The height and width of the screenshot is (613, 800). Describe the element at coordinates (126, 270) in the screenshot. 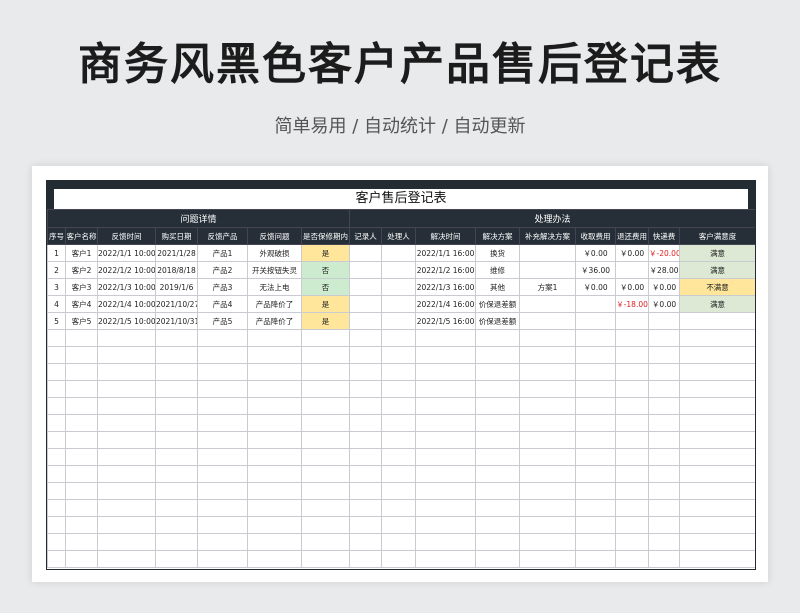

I see `table-cell: 2022/1/2 10:00` at that location.